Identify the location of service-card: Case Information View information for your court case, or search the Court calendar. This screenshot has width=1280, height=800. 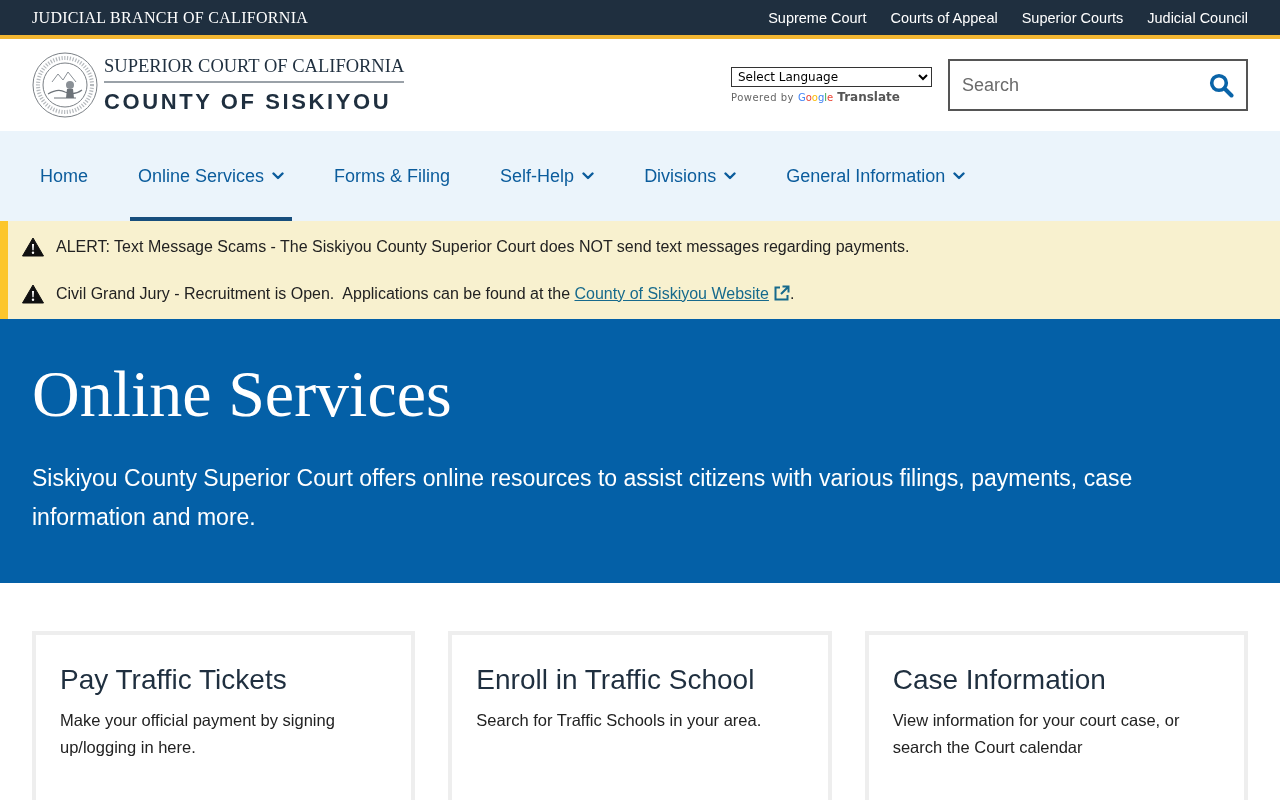
(1056, 715).